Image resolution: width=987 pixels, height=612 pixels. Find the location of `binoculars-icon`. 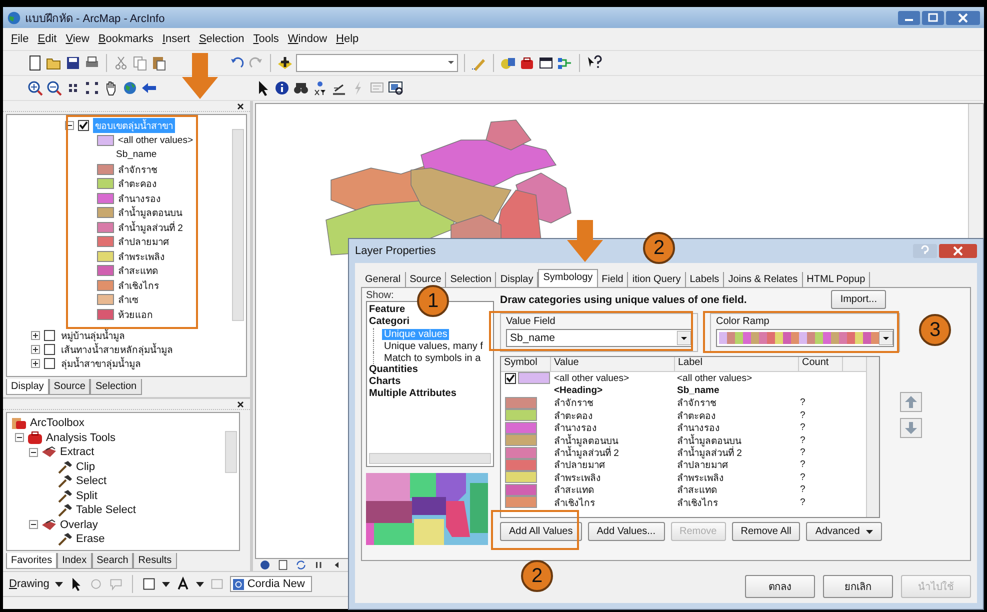

binoculars-icon is located at coordinates (301, 88).